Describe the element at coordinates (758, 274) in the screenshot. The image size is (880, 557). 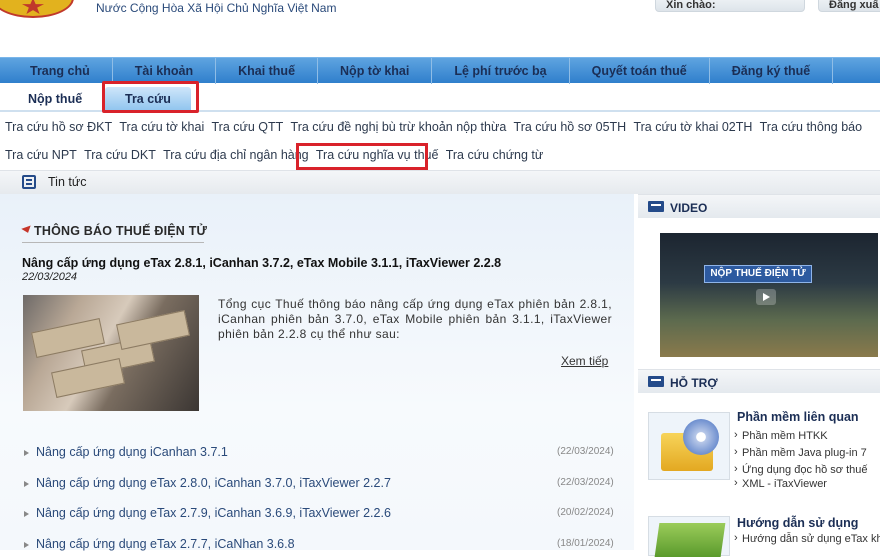
I see `video-caption: NỘP THUẾ ĐIỆN TỬ` at that location.